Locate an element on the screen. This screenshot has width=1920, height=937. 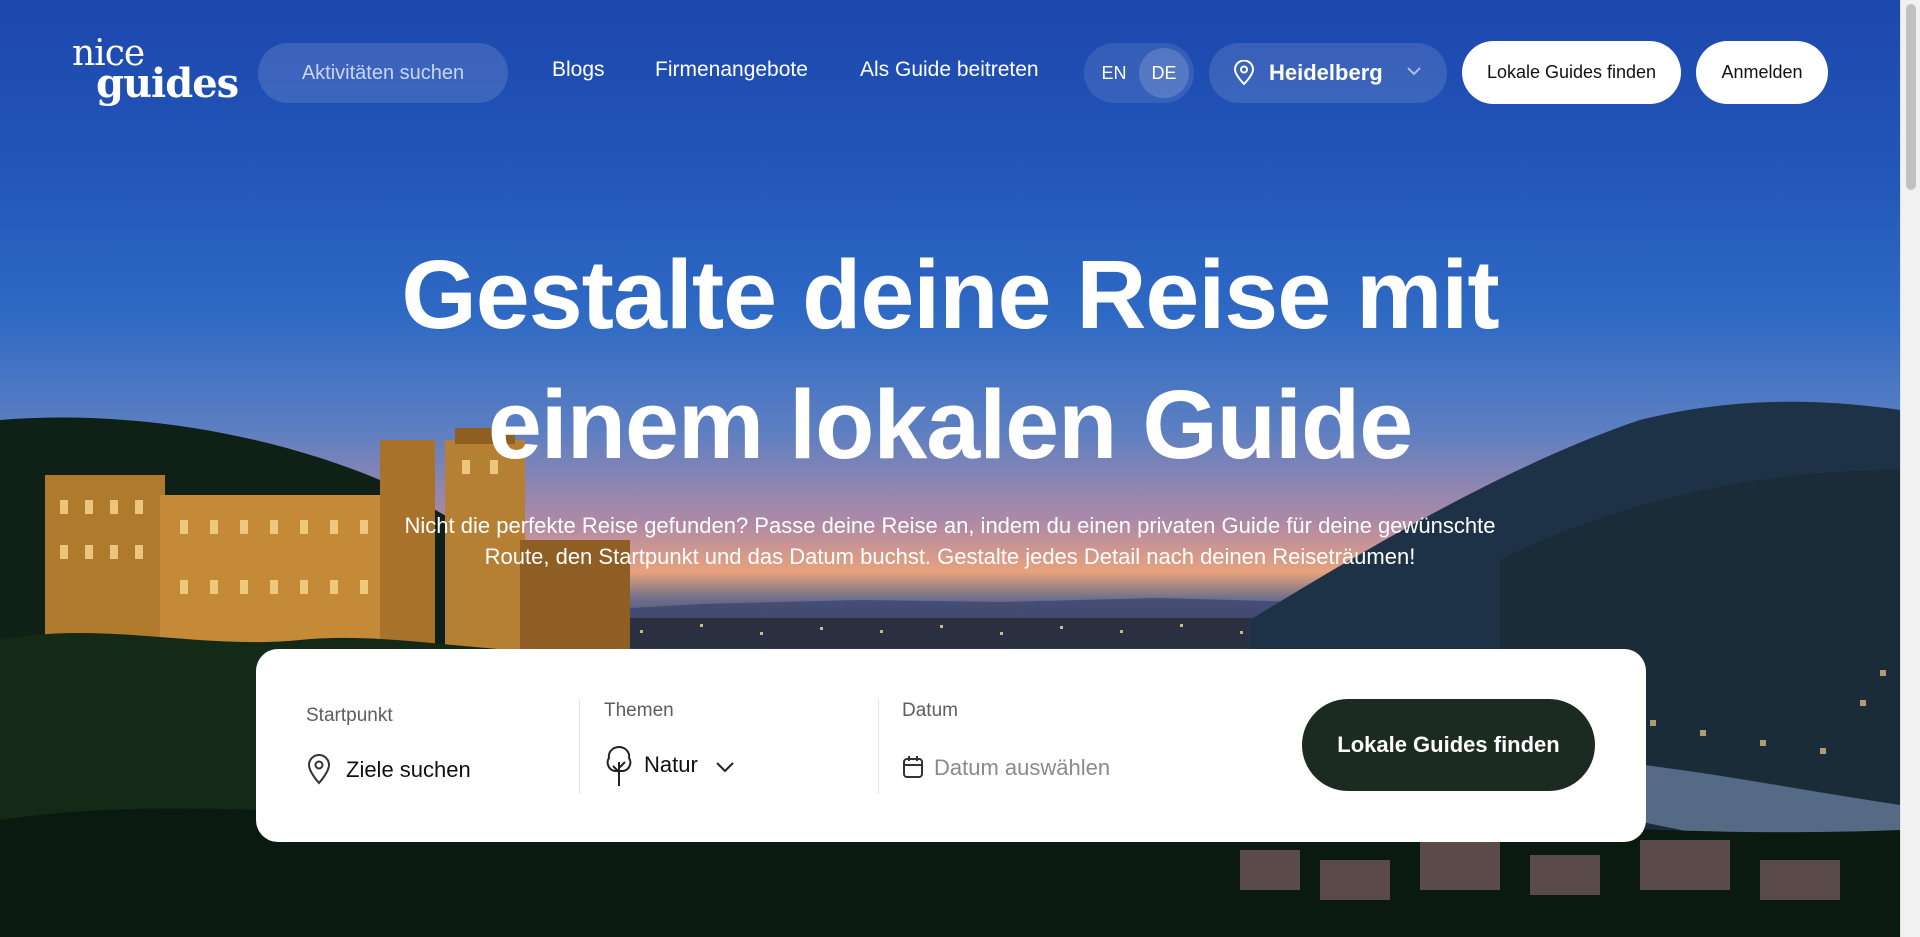
city-selector: Heidelberg is located at coordinates (1328, 73).